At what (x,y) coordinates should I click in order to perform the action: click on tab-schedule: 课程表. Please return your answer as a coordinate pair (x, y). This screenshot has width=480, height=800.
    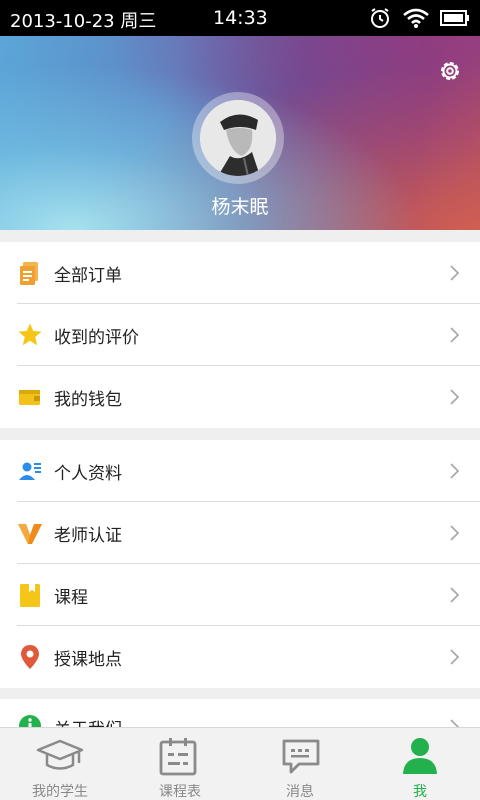
    Looking at the image, I should click on (180, 764).